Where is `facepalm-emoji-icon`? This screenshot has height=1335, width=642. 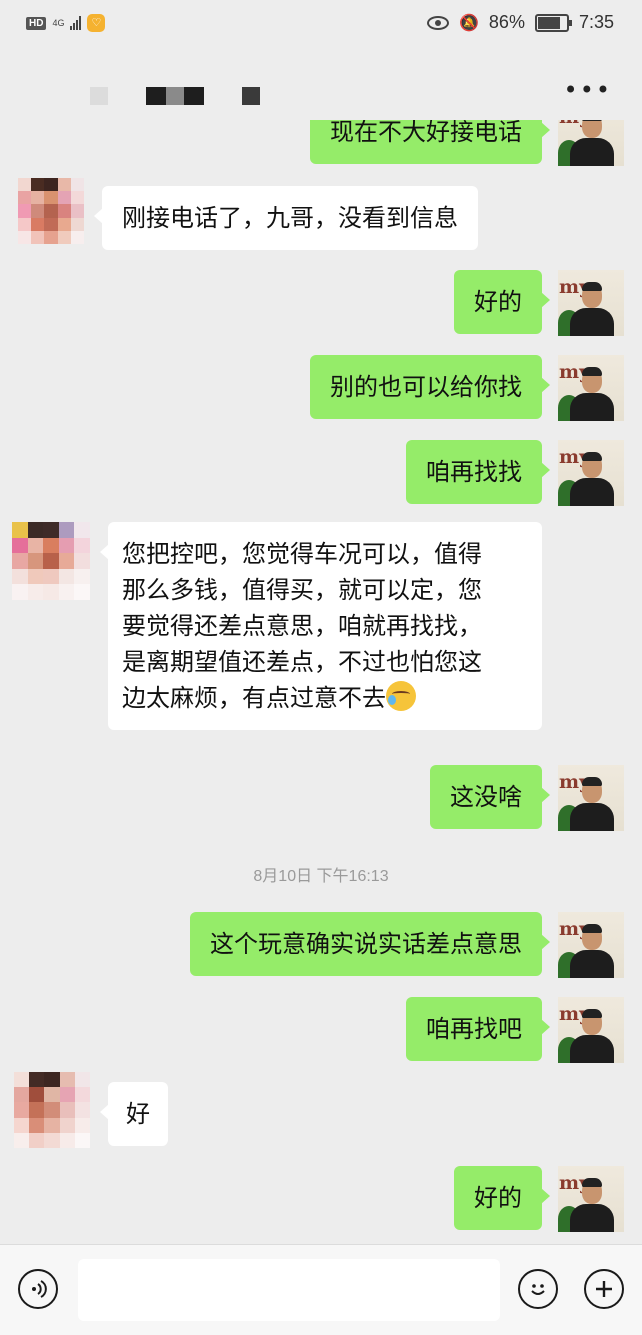 facepalm-emoji-icon is located at coordinates (401, 696).